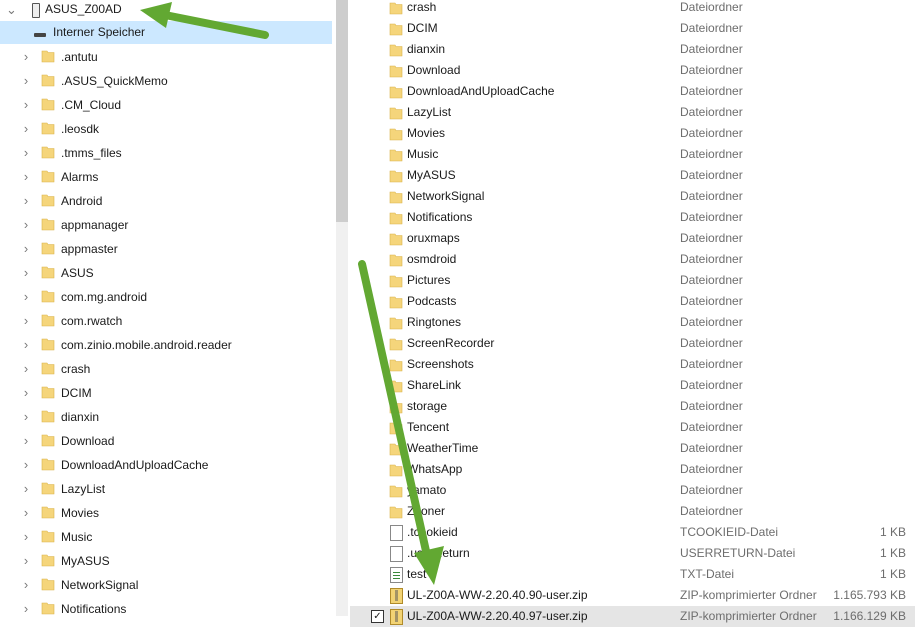  What do you see at coordinates (632, 70) in the screenshot?
I see `file-row: Download Dateiordner` at bounding box center [632, 70].